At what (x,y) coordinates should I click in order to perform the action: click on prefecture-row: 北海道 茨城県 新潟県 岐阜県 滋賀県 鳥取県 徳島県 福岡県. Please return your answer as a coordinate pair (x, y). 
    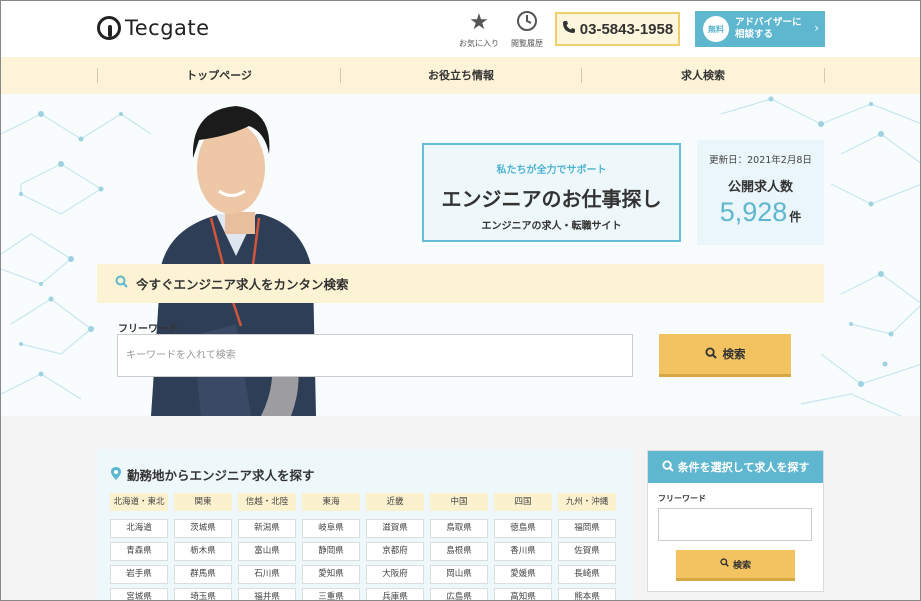
    Looking at the image, I should click on (363, 528).